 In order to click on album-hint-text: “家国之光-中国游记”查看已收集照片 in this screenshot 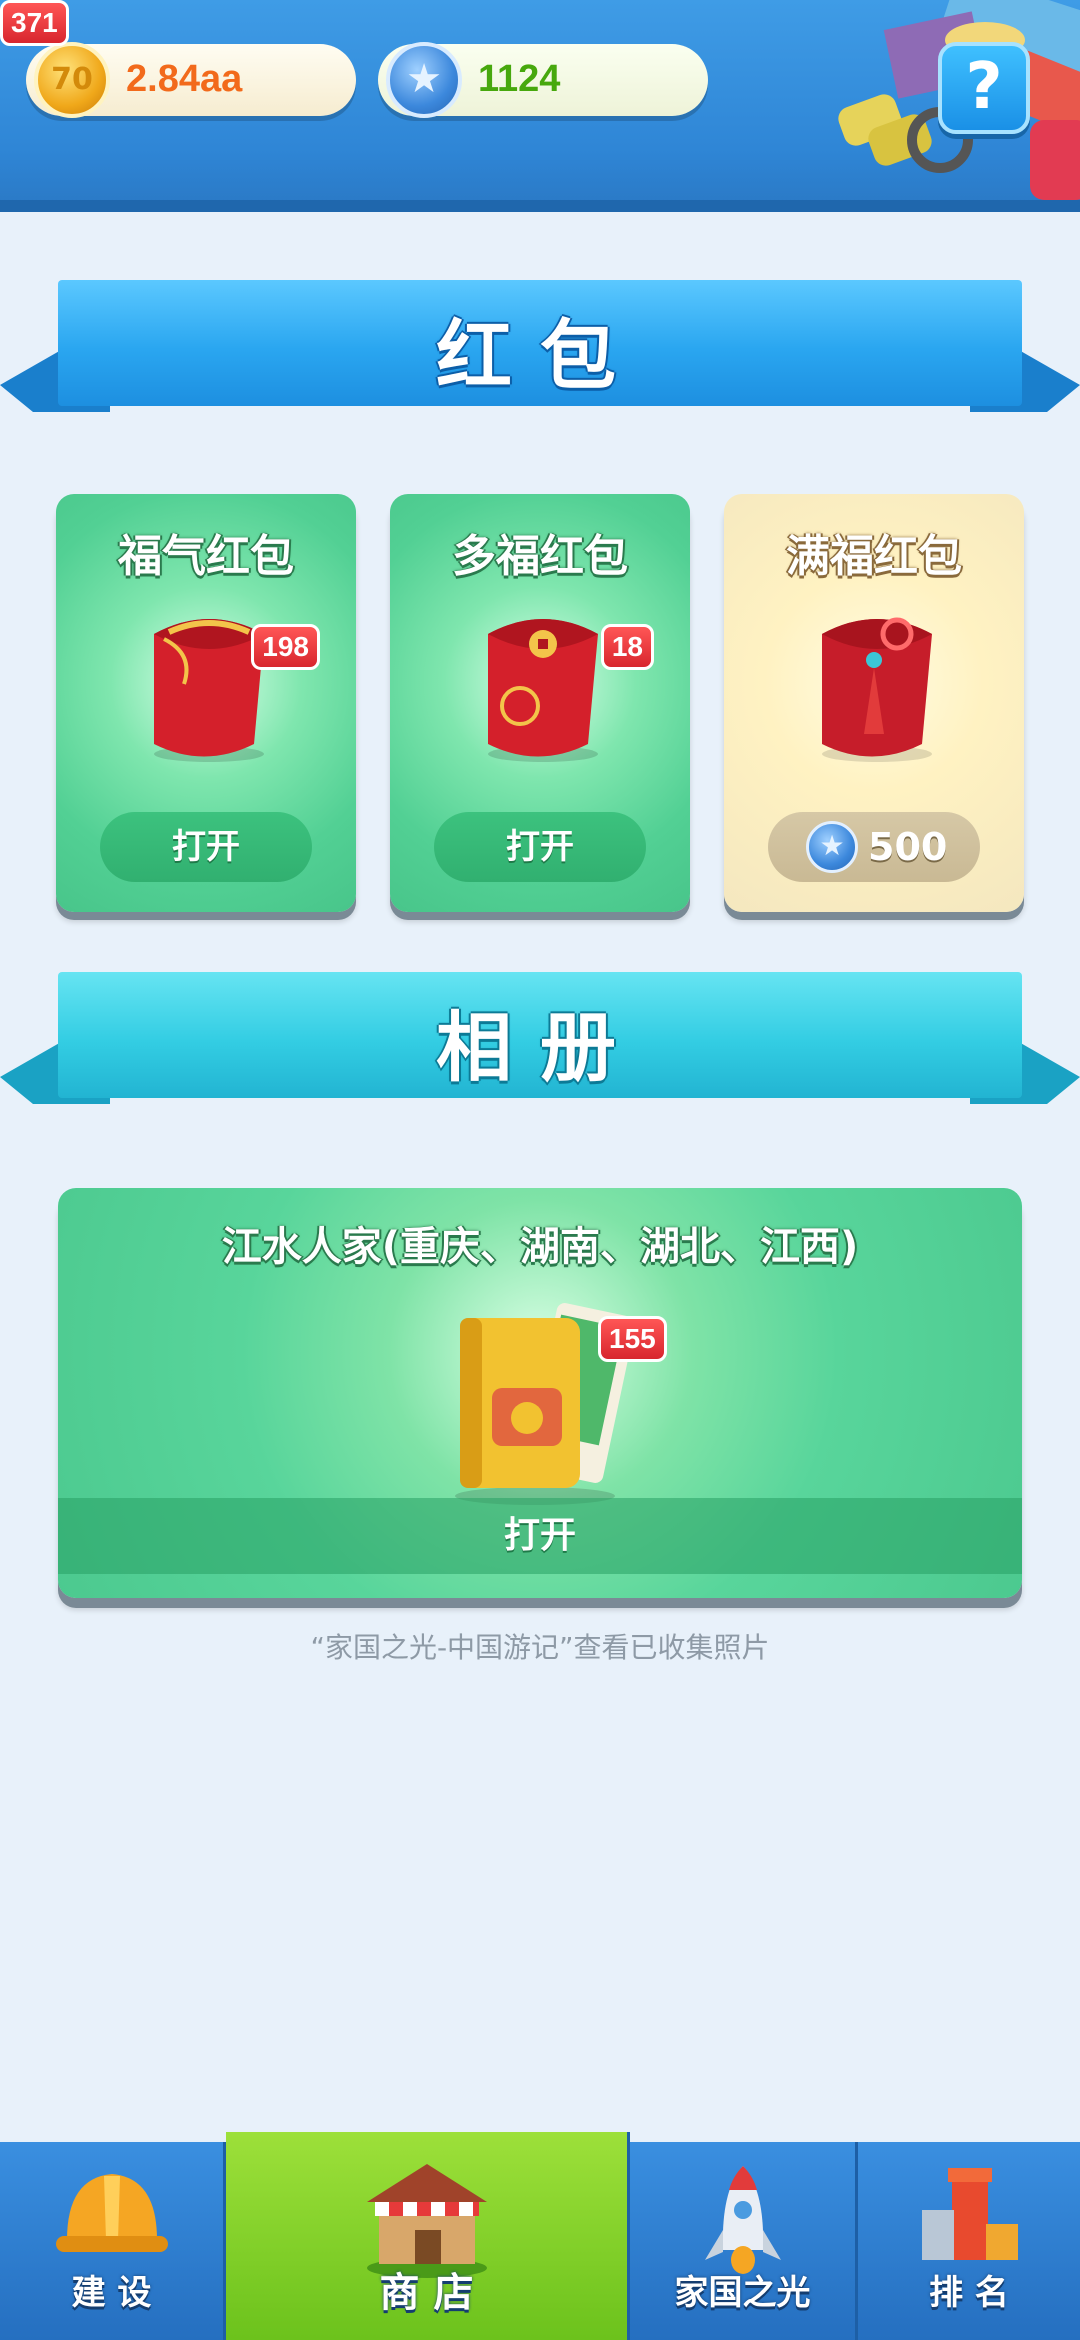, I will do `click(540, 1647)`.